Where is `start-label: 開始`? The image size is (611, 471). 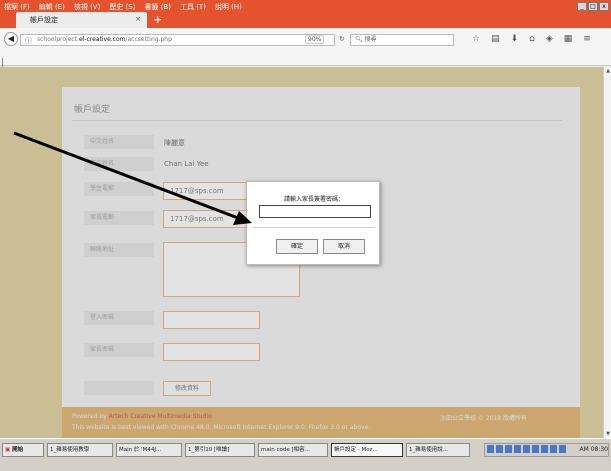 start-label: 開始 is located at coordinates (18, 450).